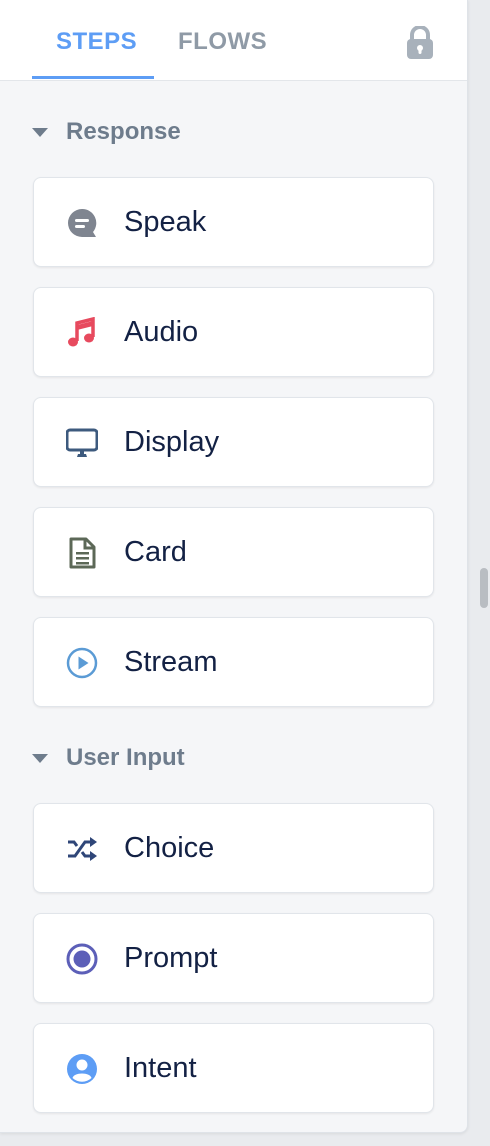  What do you see at coordinates (233, 662) in the screenshot?
I see `step-stream: Stream` at bounding box center [233, 662].